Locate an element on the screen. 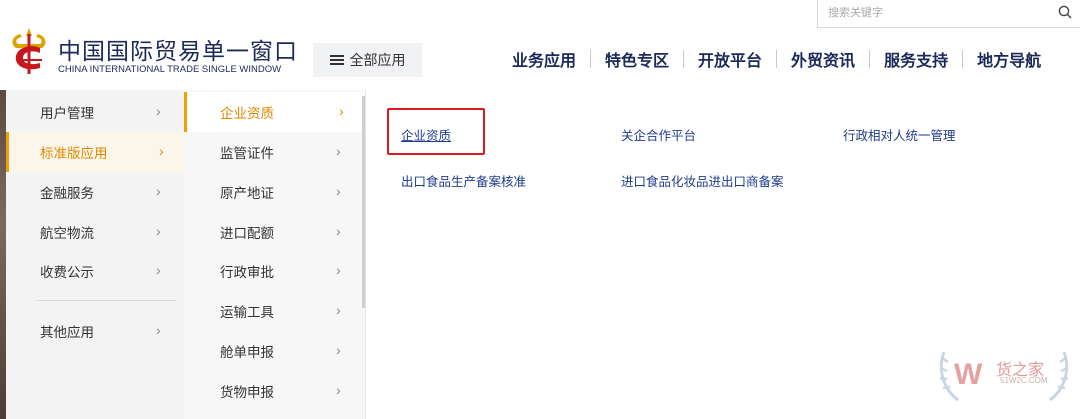 Image resolution: width=1080 pixels, height=419 pixels. menu-item-financial-services: 金融服务 › is located at coordinates (95, 192).